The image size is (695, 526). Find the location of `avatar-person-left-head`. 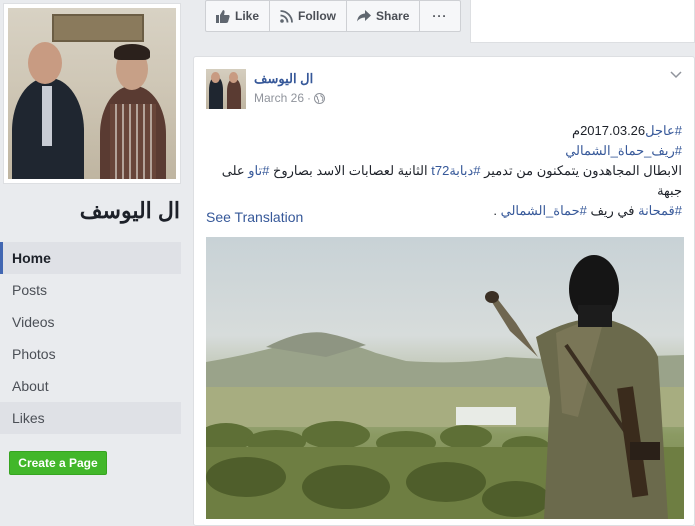

avatar-person-left-head is located at coordinates (215, 77).